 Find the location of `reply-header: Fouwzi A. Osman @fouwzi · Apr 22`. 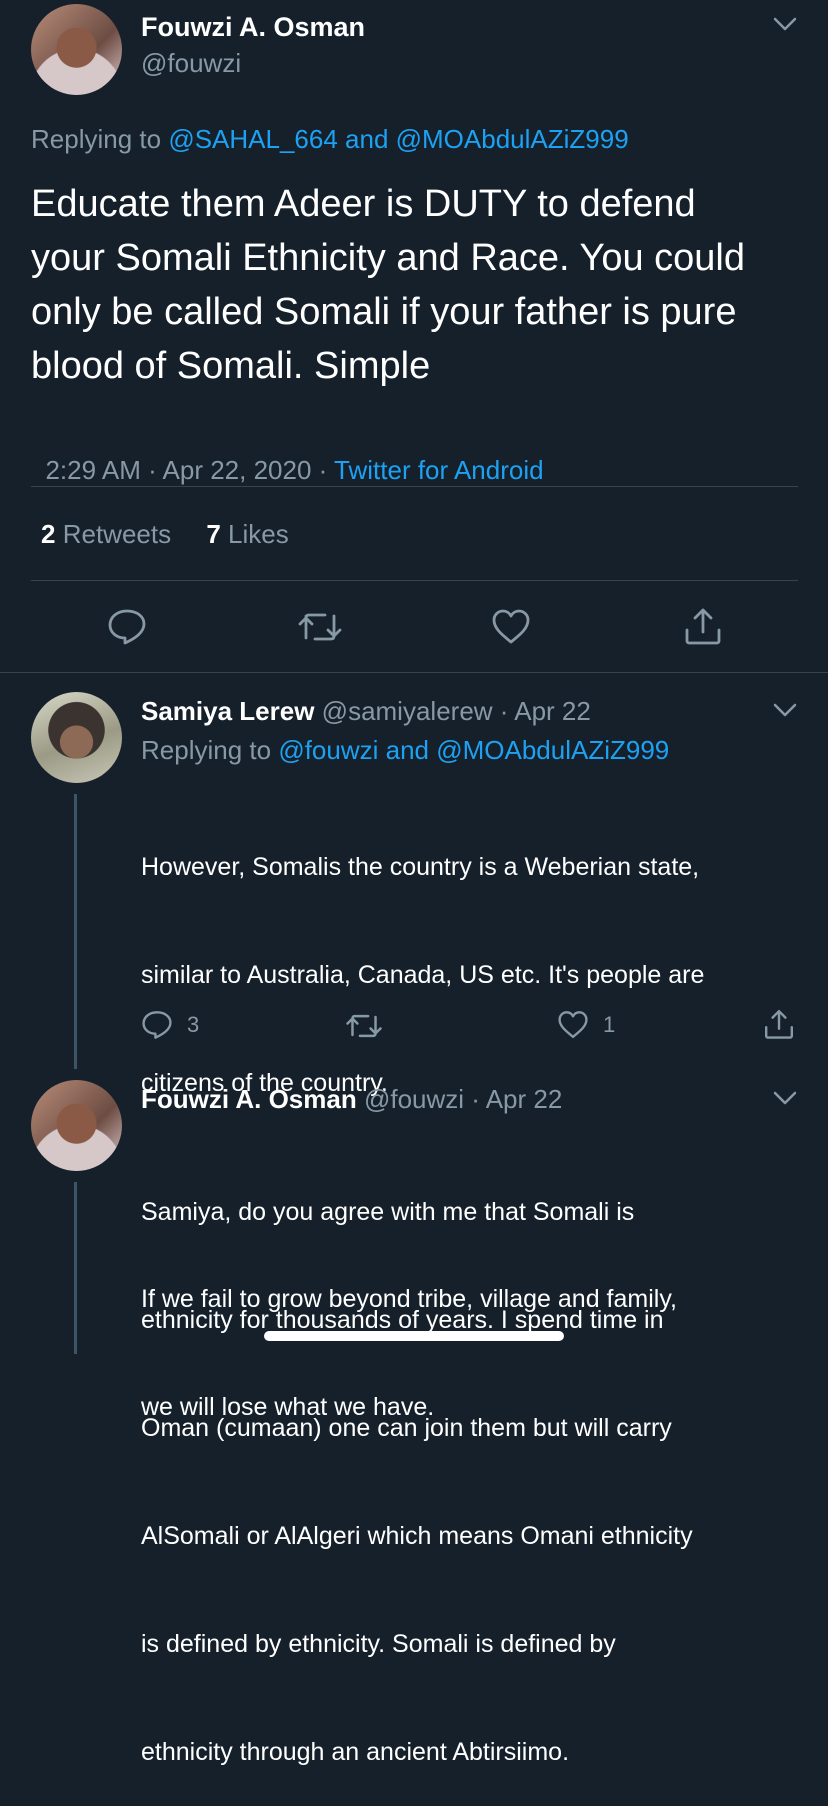

reply-header: Fouwzi A. Osman @fouwzi · Apr 22 is located at coordinates (351, 1099).